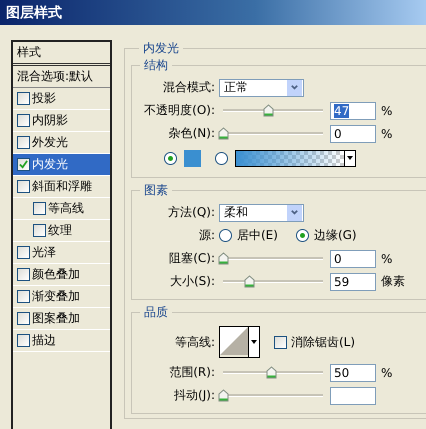 The width and height of the screenshot is (426, 429). I want to click on sidebar-item: 颜色叠加, so click(61, 275).